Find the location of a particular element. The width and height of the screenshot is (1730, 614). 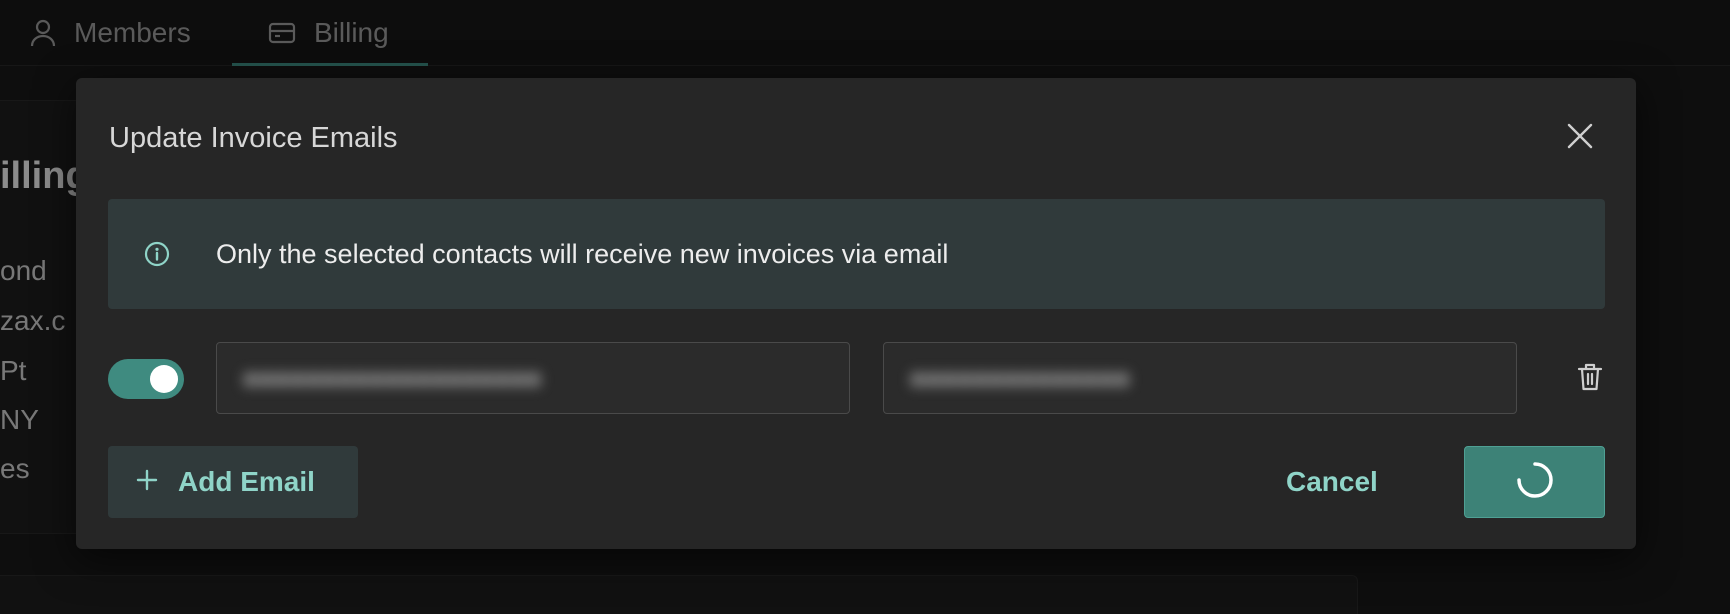

contact-name-field-wrapper is located at coordinates (1200, 378).